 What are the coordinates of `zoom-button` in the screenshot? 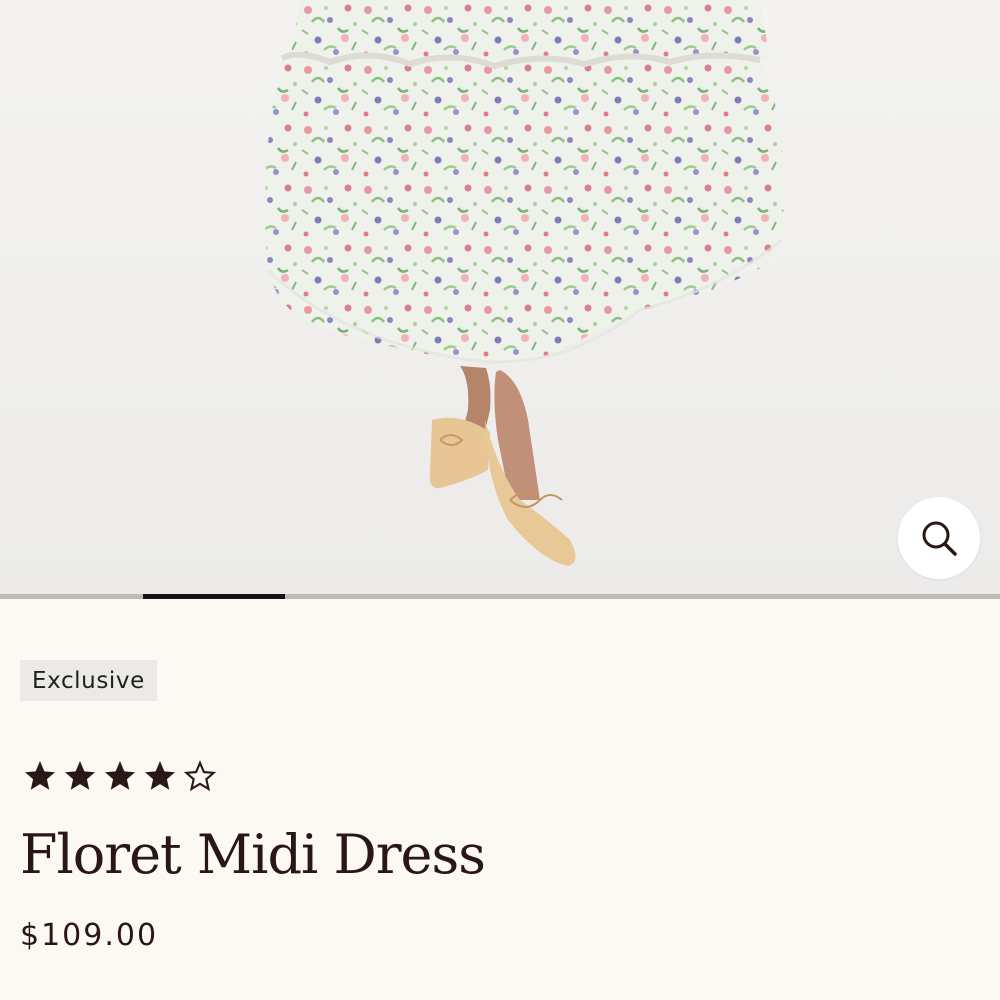 It's located at (939, 538).